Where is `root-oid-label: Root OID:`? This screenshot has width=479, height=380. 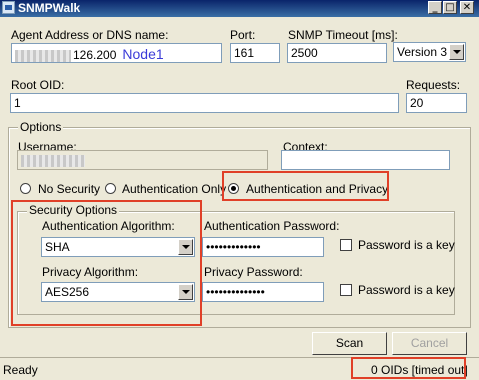
root-oid-label: Root OID: is located at coordinates (38, 85).